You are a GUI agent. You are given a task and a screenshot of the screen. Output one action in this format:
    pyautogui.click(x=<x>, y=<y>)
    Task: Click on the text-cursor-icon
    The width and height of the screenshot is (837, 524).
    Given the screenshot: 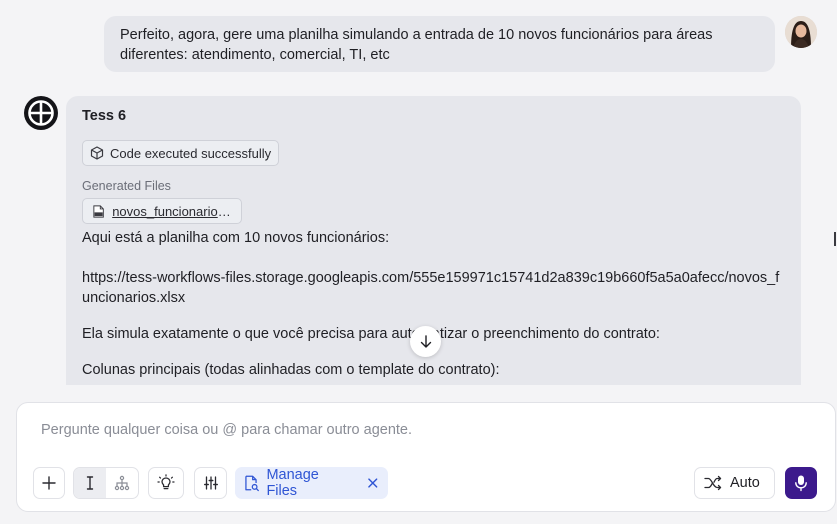 What is the action you would take?
    pyautogui.click(x=90, y=483)
    